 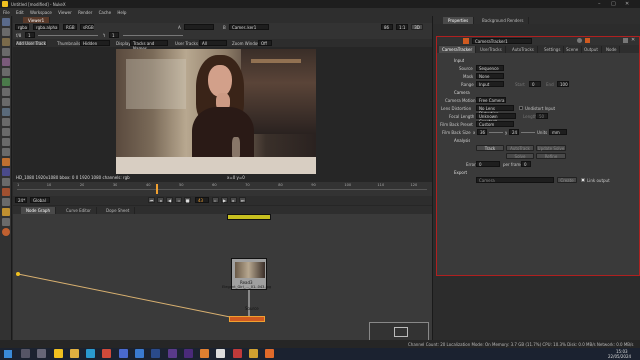 What do you see at coordinates (6, 142) in the screenshot?
I see `toolsets-tool-icon` at bounding box center [6, 142].